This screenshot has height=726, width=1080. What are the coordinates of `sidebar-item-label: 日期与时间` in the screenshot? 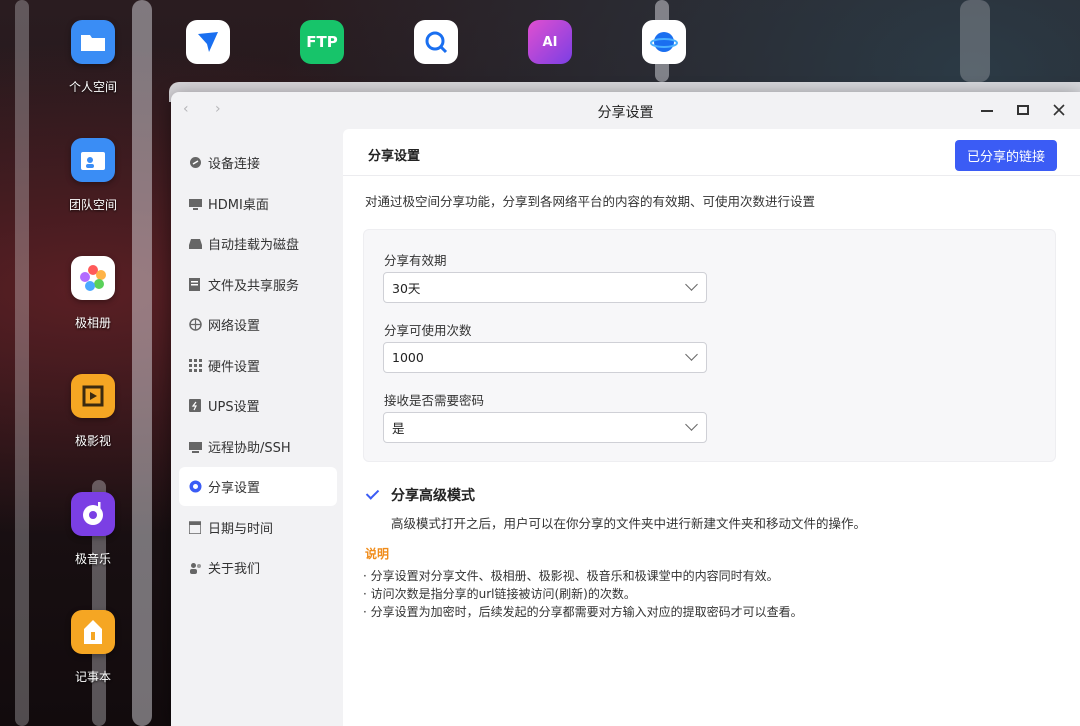 It's located at (241, 529).